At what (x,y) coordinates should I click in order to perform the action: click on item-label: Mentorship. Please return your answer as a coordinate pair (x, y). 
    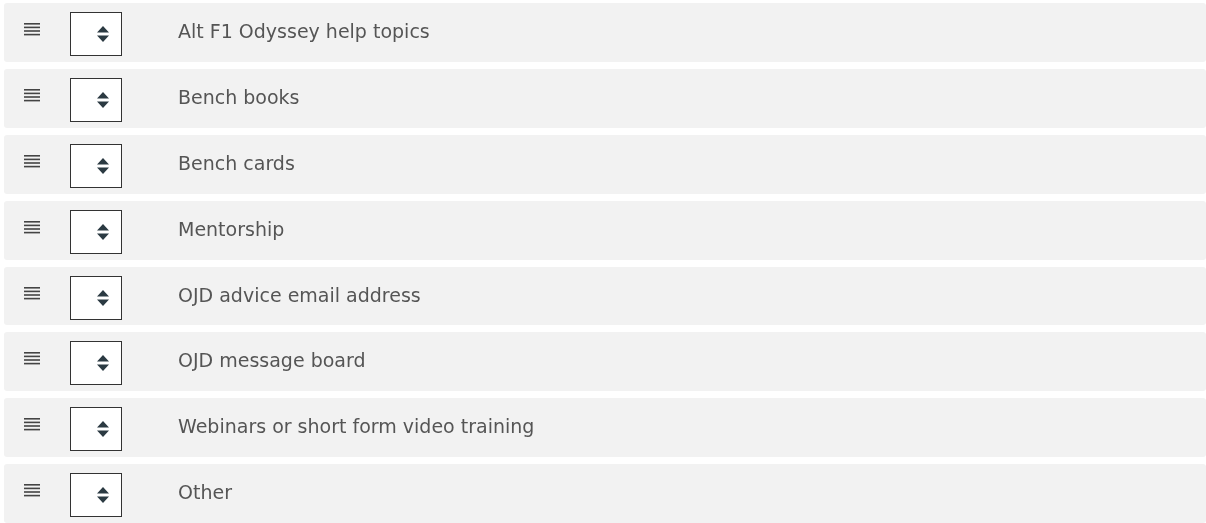
    Looking at the image, I should click on (231, 228).